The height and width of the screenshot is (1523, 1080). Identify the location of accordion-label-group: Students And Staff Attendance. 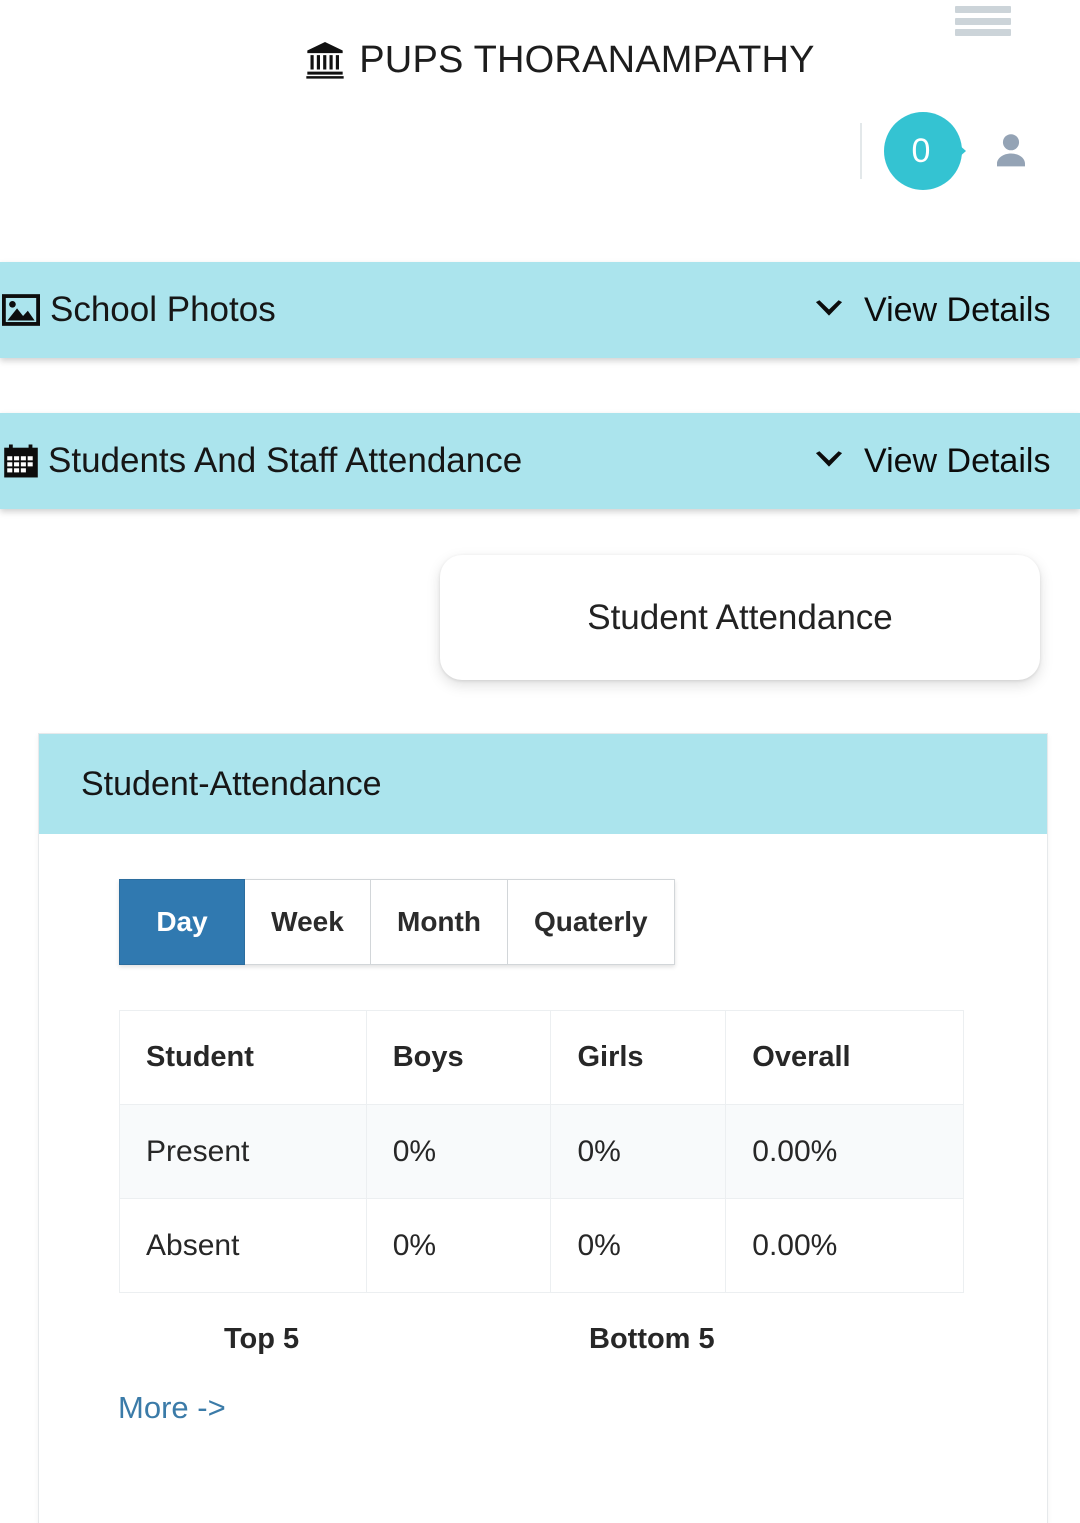
(261, 461).